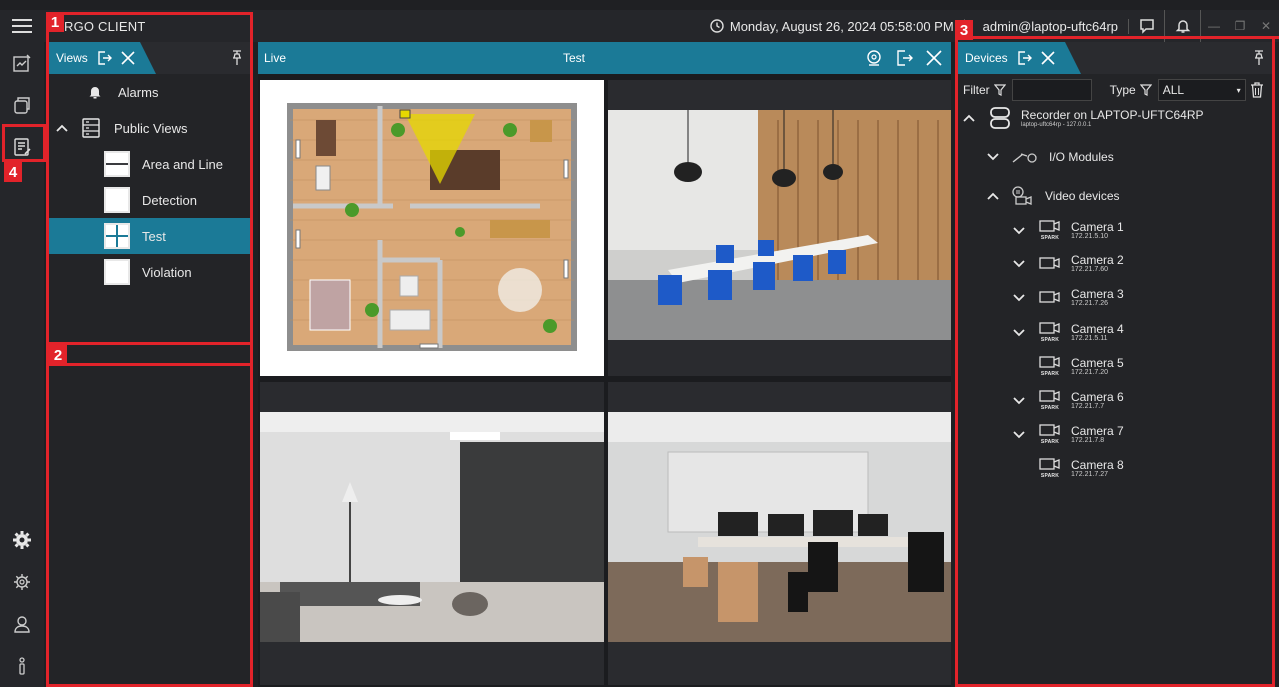  I want to click on view-name: Test, so click(574, 58).